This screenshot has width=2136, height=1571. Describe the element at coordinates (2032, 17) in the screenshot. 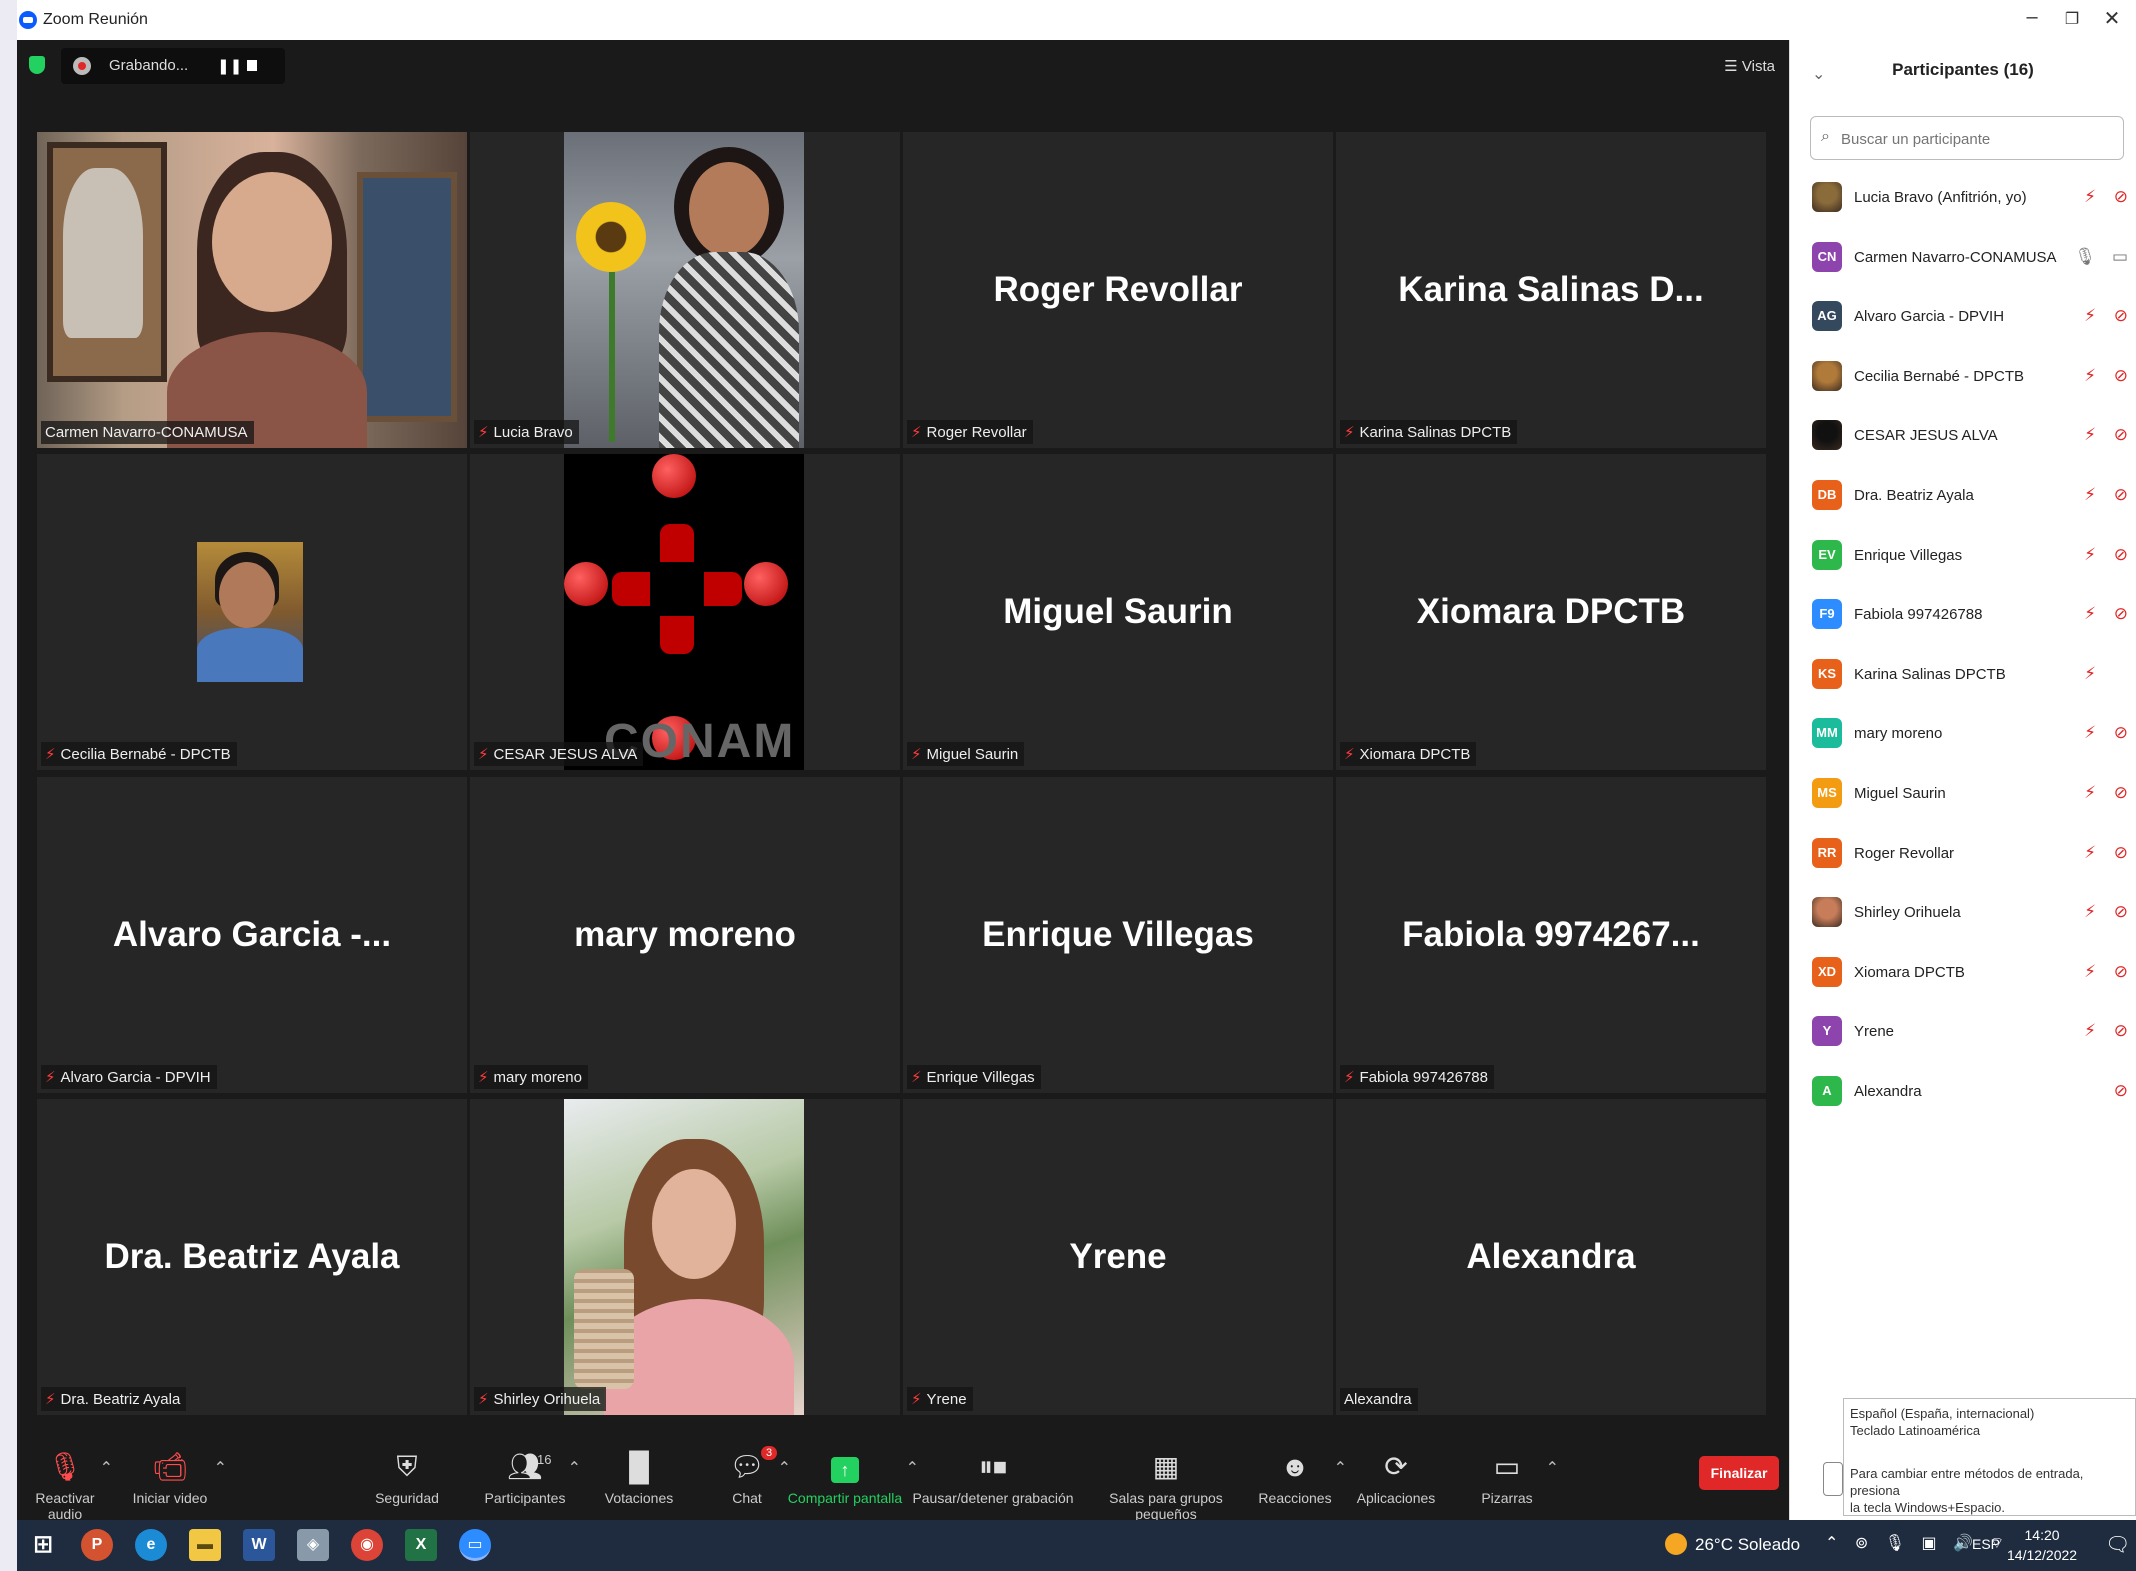

I see `minimize-button: –` at that location.